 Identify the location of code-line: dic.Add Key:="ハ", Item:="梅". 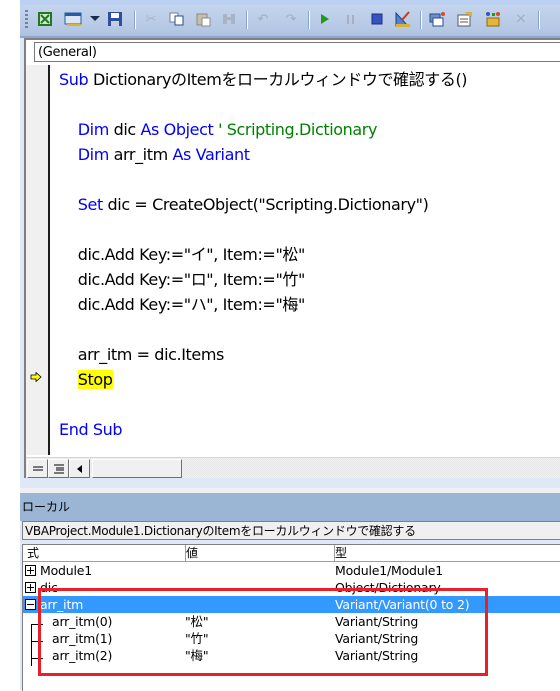
(309, 304).